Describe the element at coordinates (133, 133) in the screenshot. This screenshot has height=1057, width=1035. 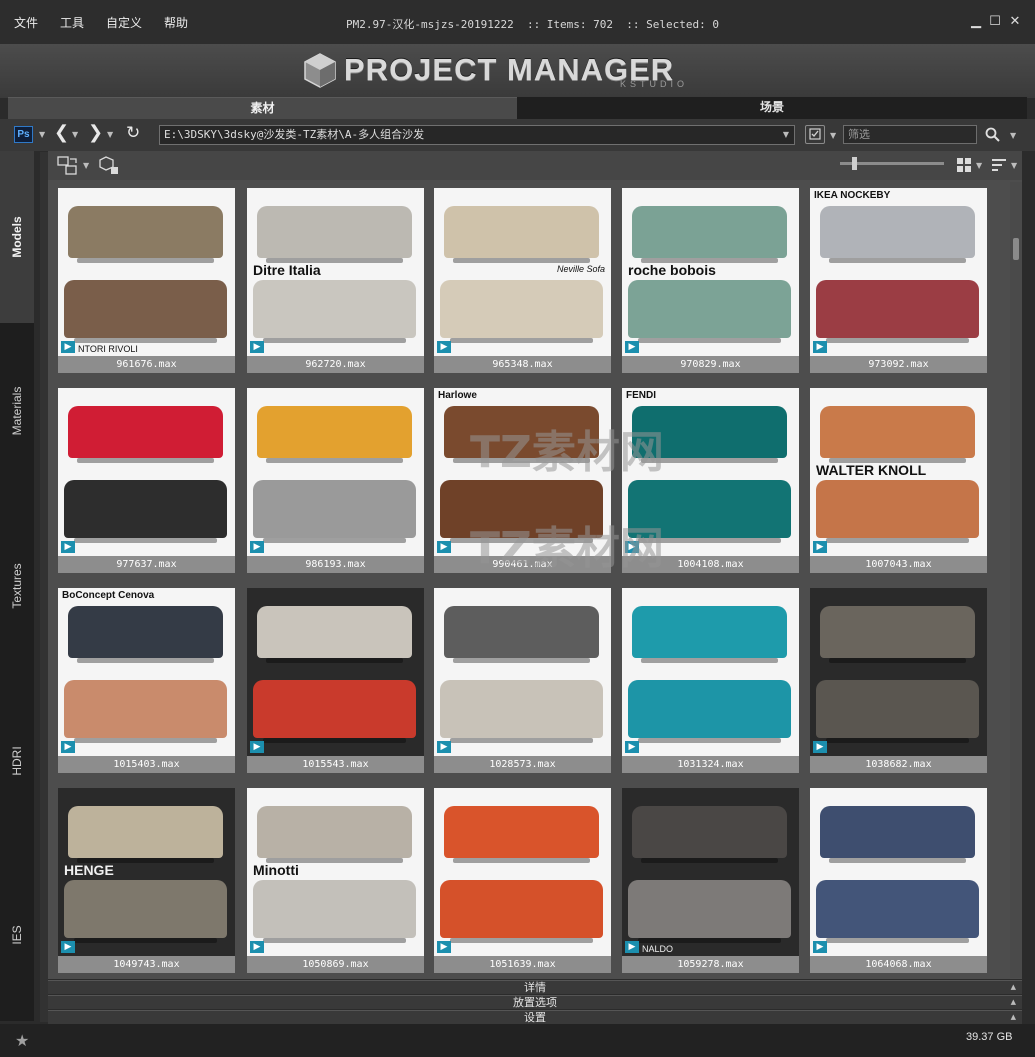
I see `refresh-icon: ↻` at that location.